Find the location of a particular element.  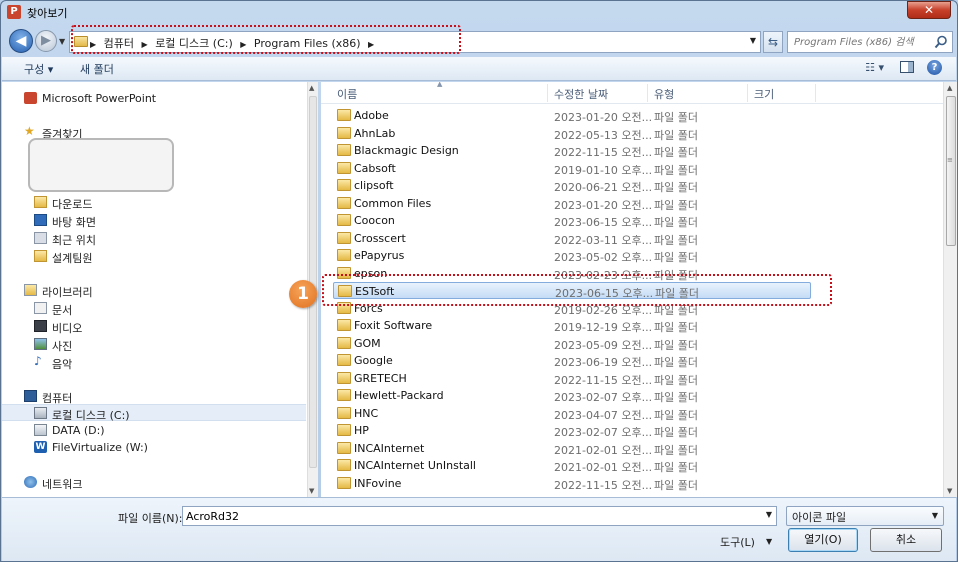

file-name: INFovine is located at coordinates (378, 483).